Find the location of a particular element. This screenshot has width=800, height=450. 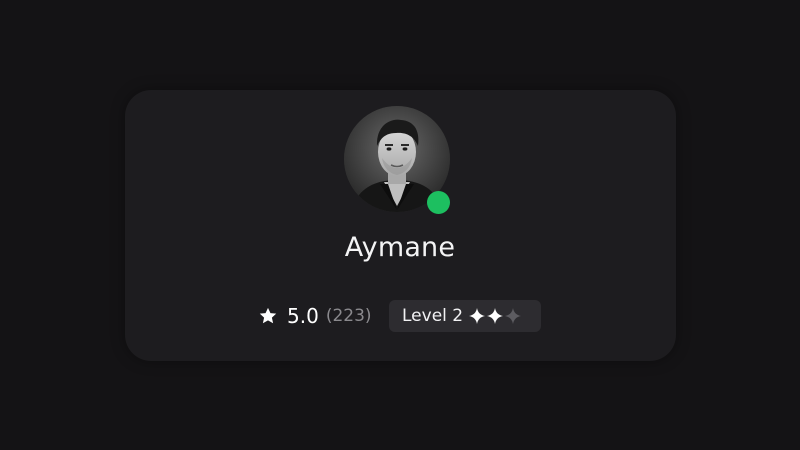

avatar-container is located at coordinates (397, 160).